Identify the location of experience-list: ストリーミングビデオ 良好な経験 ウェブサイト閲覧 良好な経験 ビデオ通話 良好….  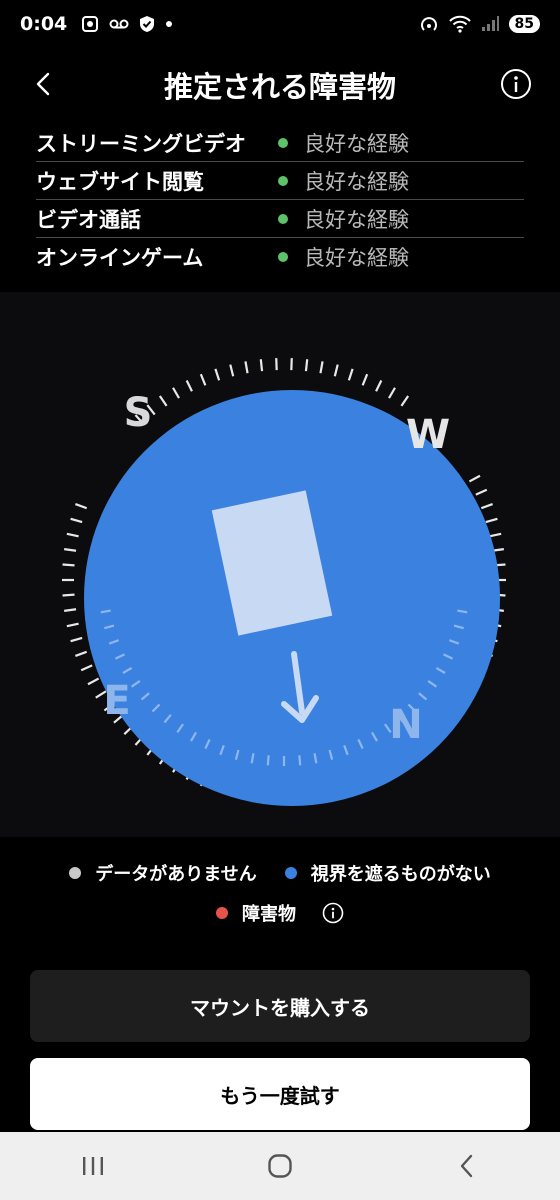
(280, 200).